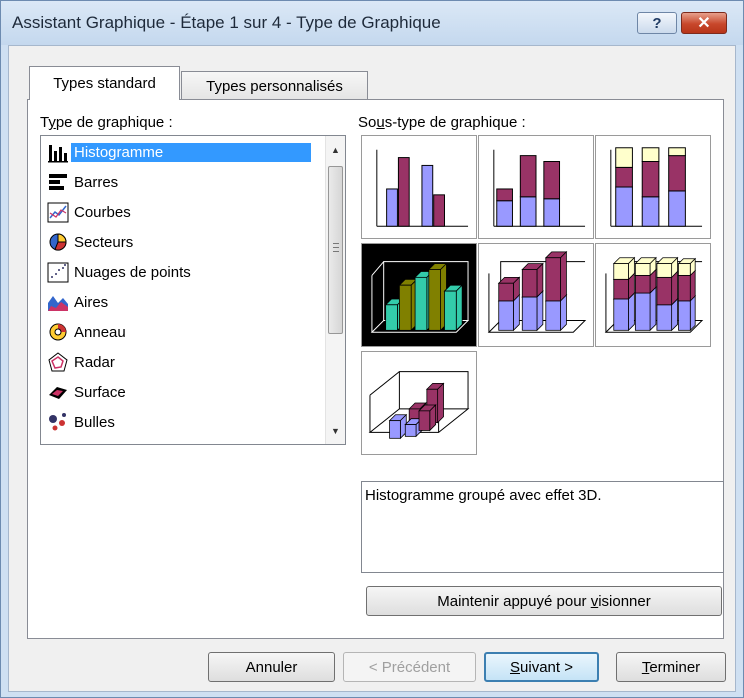 The image size is (744, 698). Describe the element at coordinates (94, 362) in the screenshot. I see `chart-type-label: Radar` at that location.